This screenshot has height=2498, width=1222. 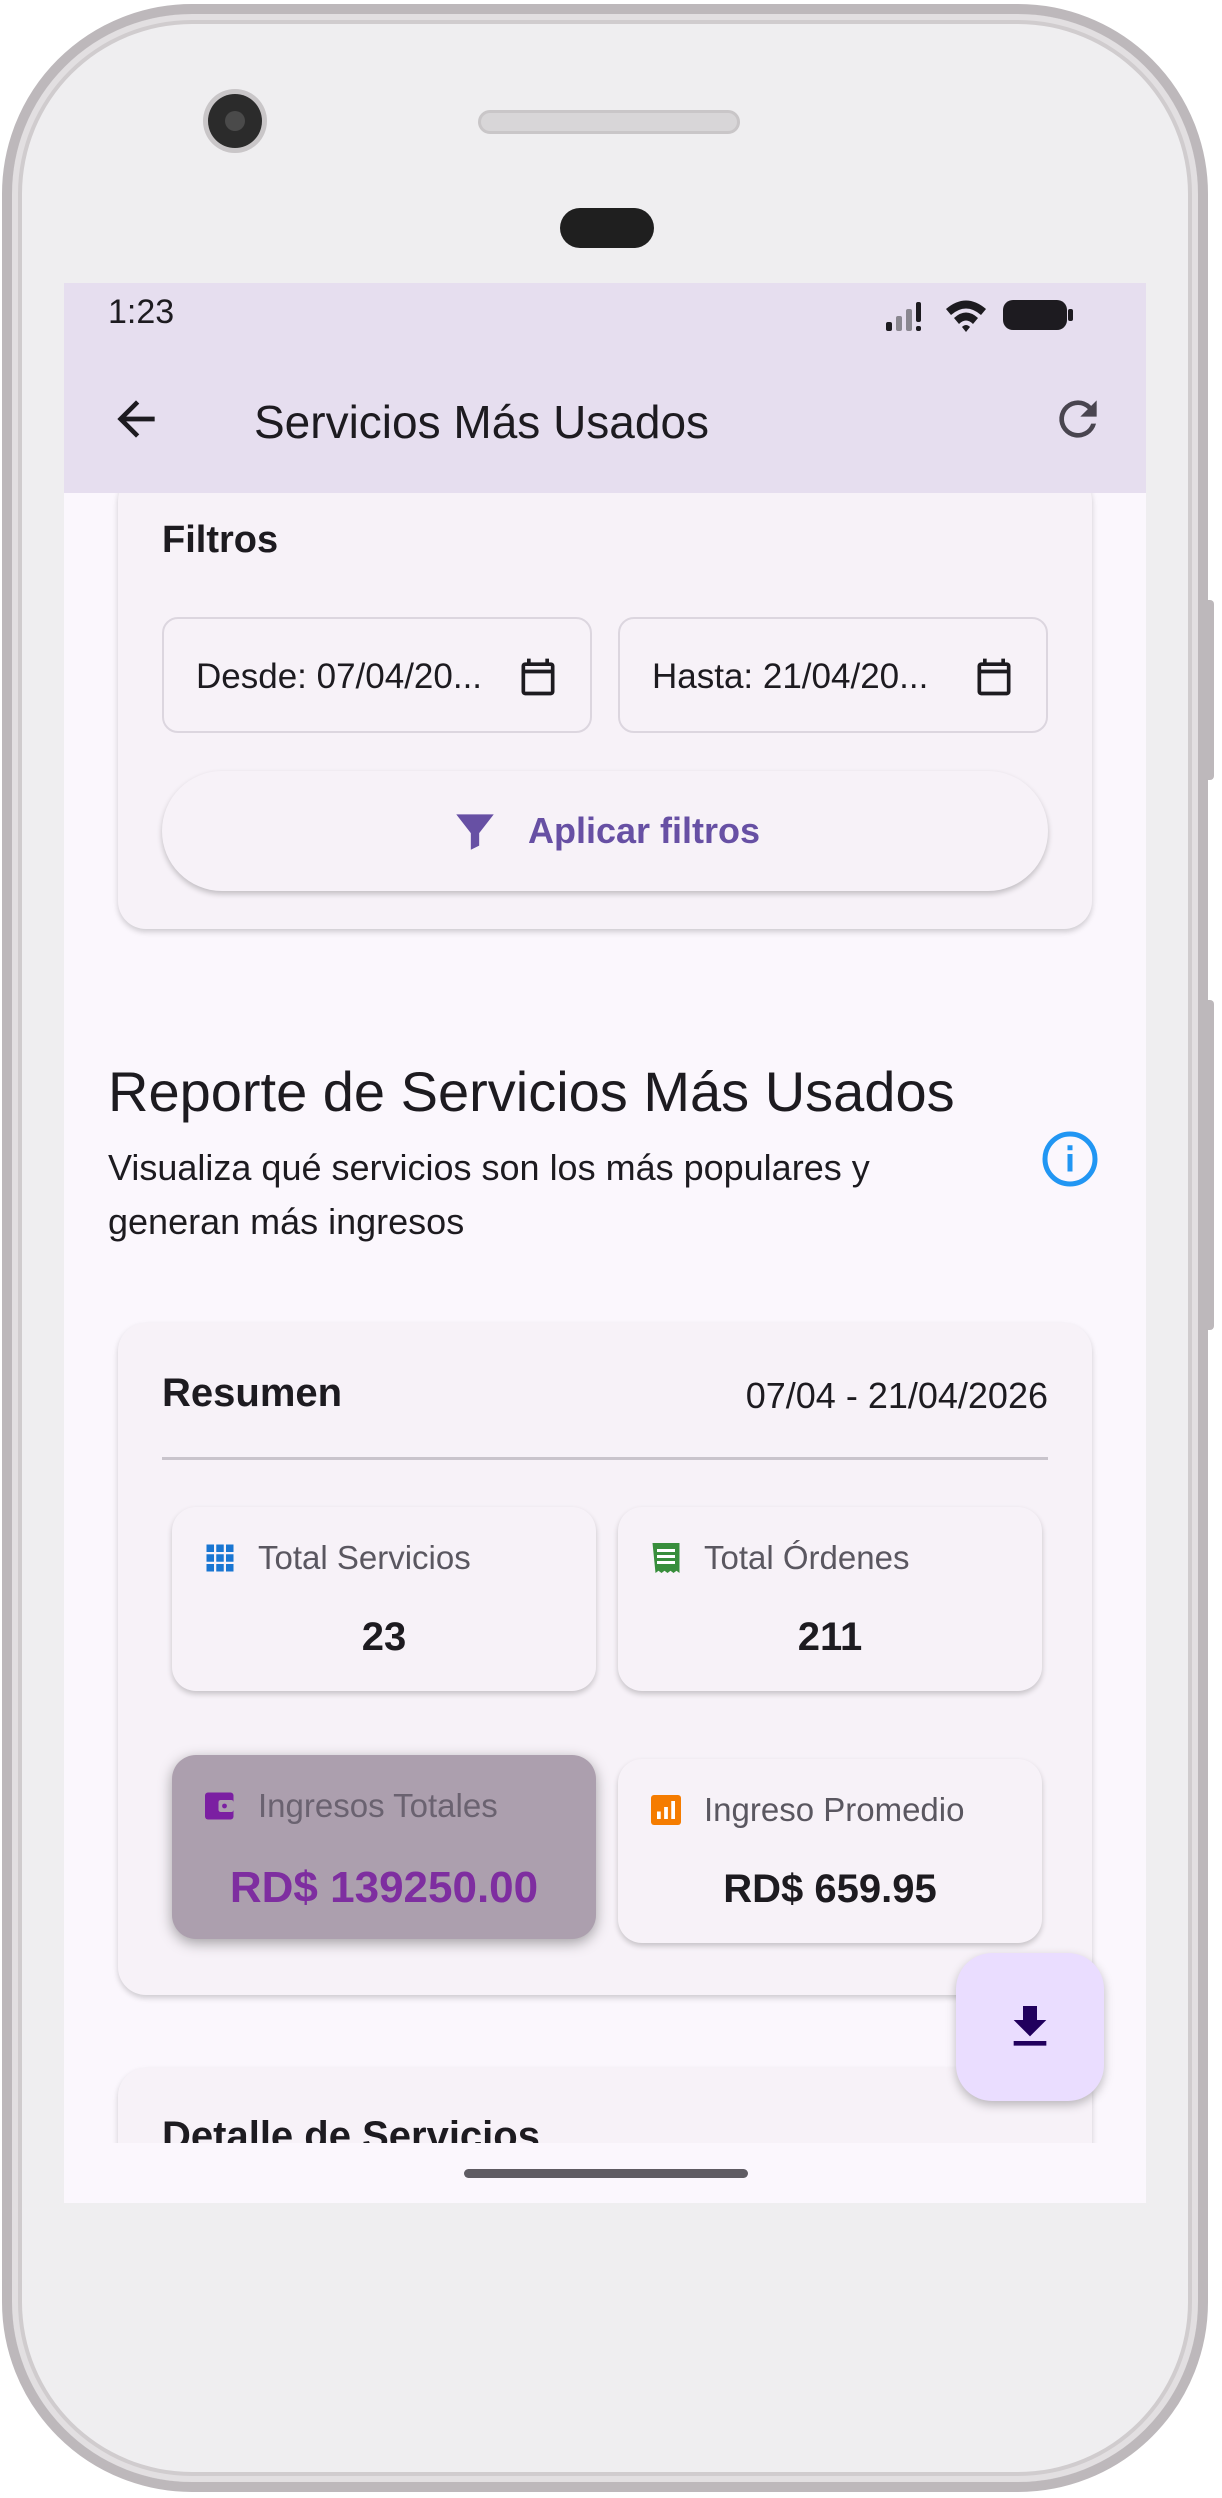 What do you see at coordinates (605, 1458) in the screenshot?
I see `summary-divider` at bounding box center [605, 1458].